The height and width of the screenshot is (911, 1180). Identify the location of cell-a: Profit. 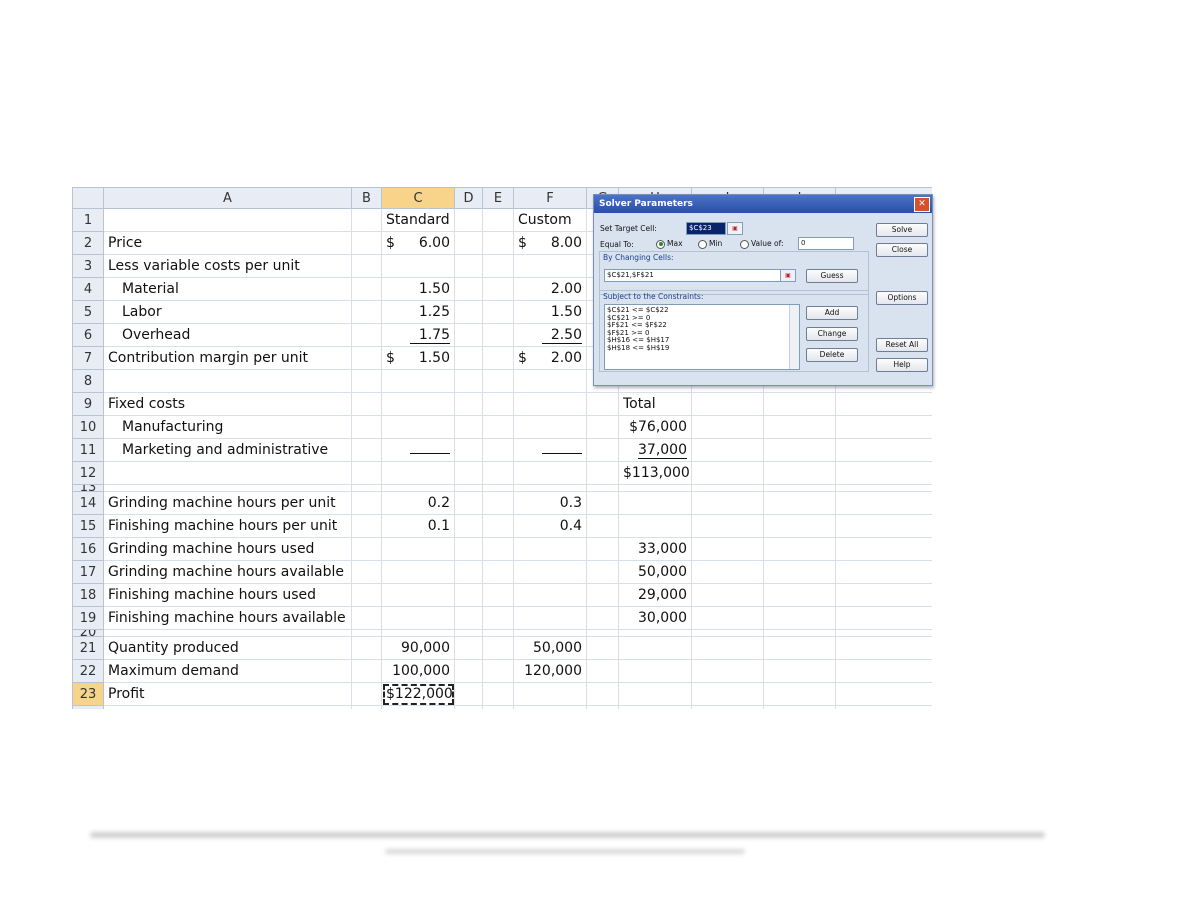
(227, 694).